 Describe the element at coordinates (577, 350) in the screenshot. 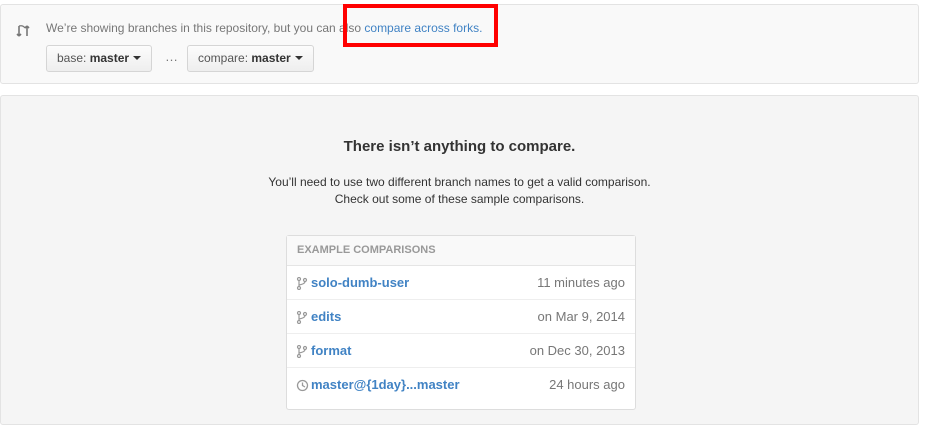

I see `example-date: on Dec 30, 2013` at that location.